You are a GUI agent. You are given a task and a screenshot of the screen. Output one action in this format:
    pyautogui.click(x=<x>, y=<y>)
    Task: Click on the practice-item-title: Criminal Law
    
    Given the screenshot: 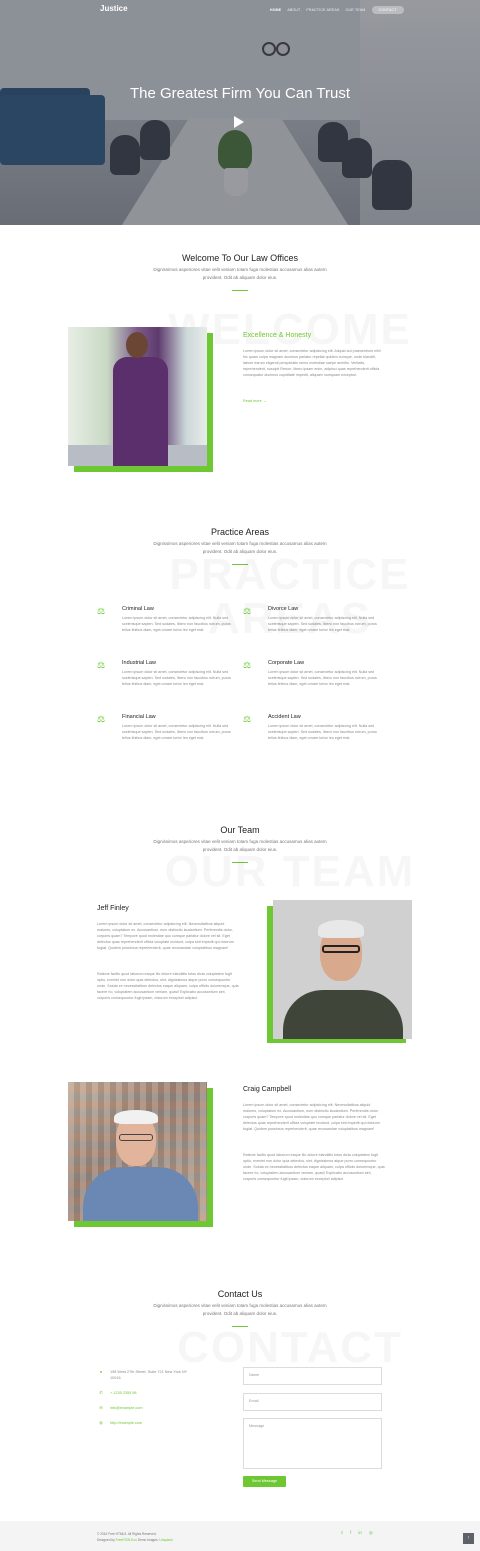 What is the action you would take?
    pyautogui.click(x=138, y=609)
    